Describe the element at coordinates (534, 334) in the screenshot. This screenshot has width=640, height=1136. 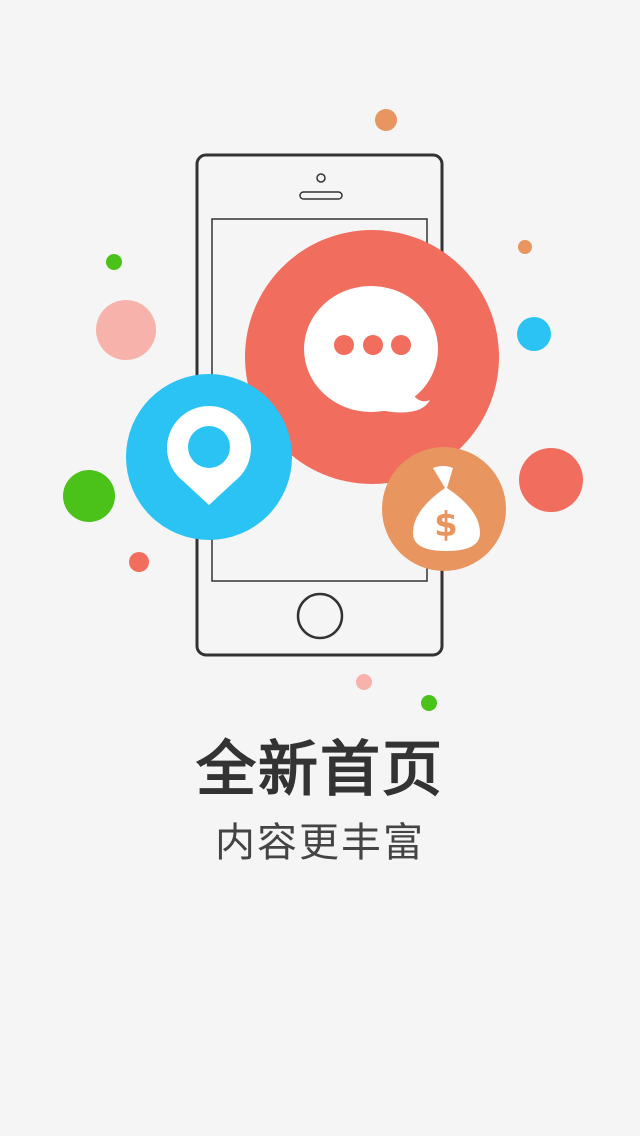
I see `decor-dot-blue` at that location.